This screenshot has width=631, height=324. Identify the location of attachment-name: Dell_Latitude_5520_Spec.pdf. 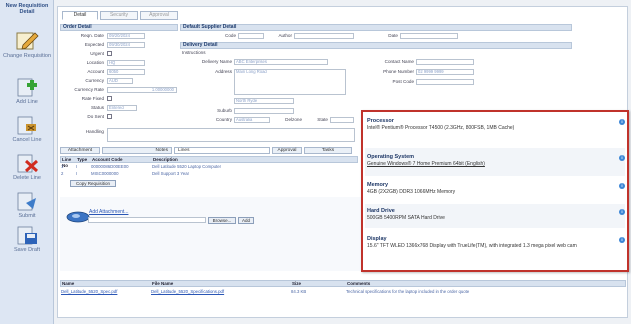
(103, 292).